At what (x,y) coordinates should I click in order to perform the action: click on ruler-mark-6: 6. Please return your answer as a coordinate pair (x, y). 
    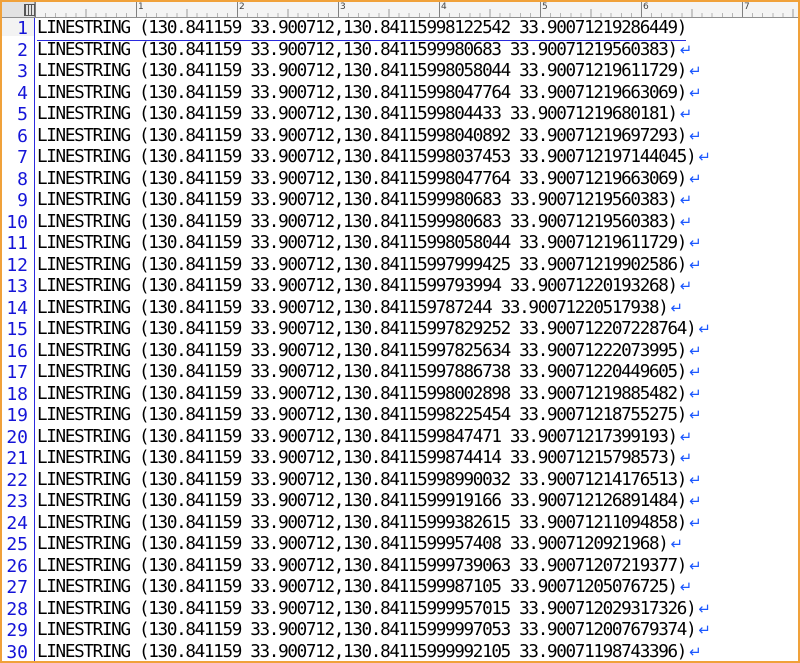
    Looking at the image, I should click on (646, 7).